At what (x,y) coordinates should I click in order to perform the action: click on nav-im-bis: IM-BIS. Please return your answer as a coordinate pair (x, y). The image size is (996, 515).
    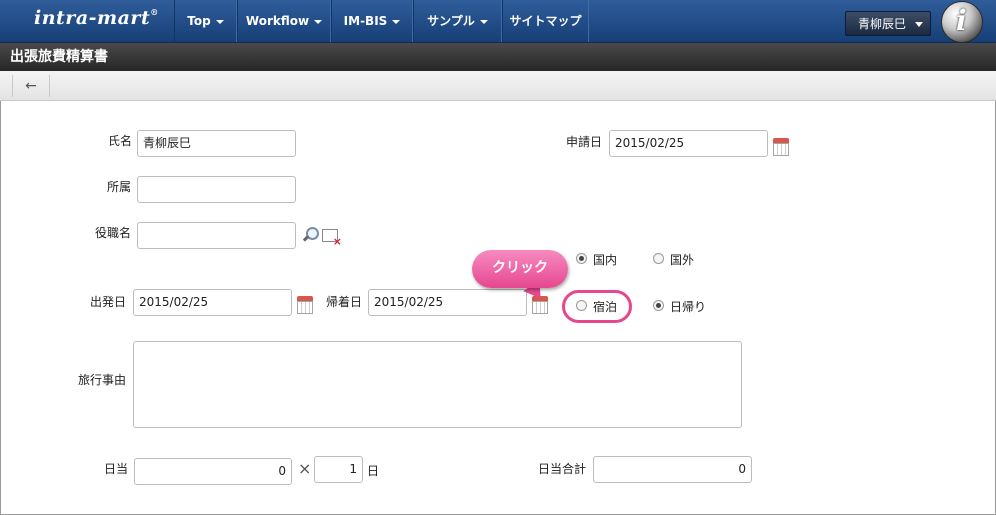
    Looking at the image, I should click on (372, 21).